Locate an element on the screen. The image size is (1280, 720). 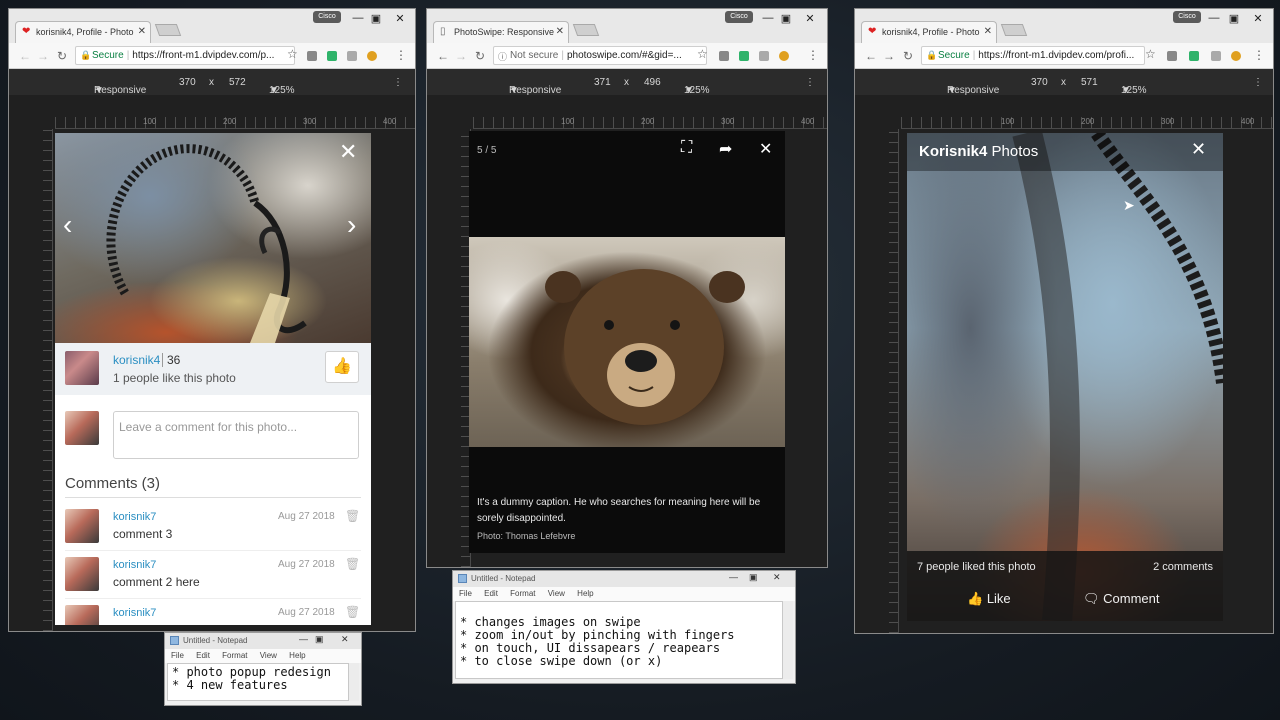
bear-photo is located at coordinates (627, 342).